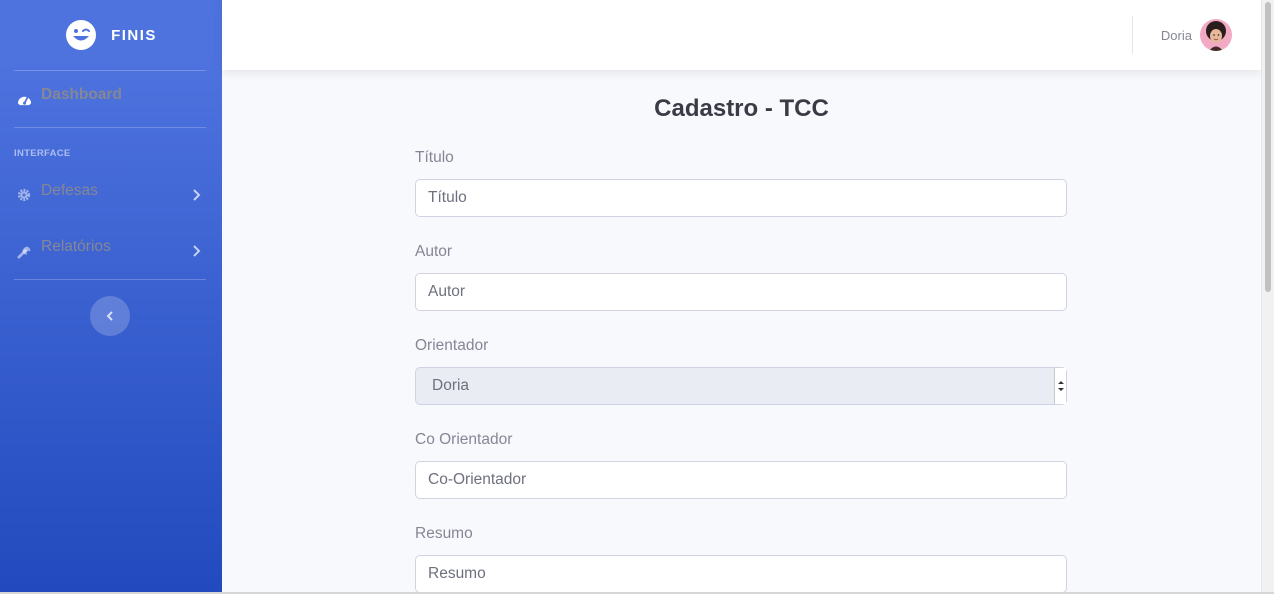  What do you see at coordinates (76, 246) in the screenshot?
I see `sidebar-item-label: Relatórios` at bounding box center [76, 246].